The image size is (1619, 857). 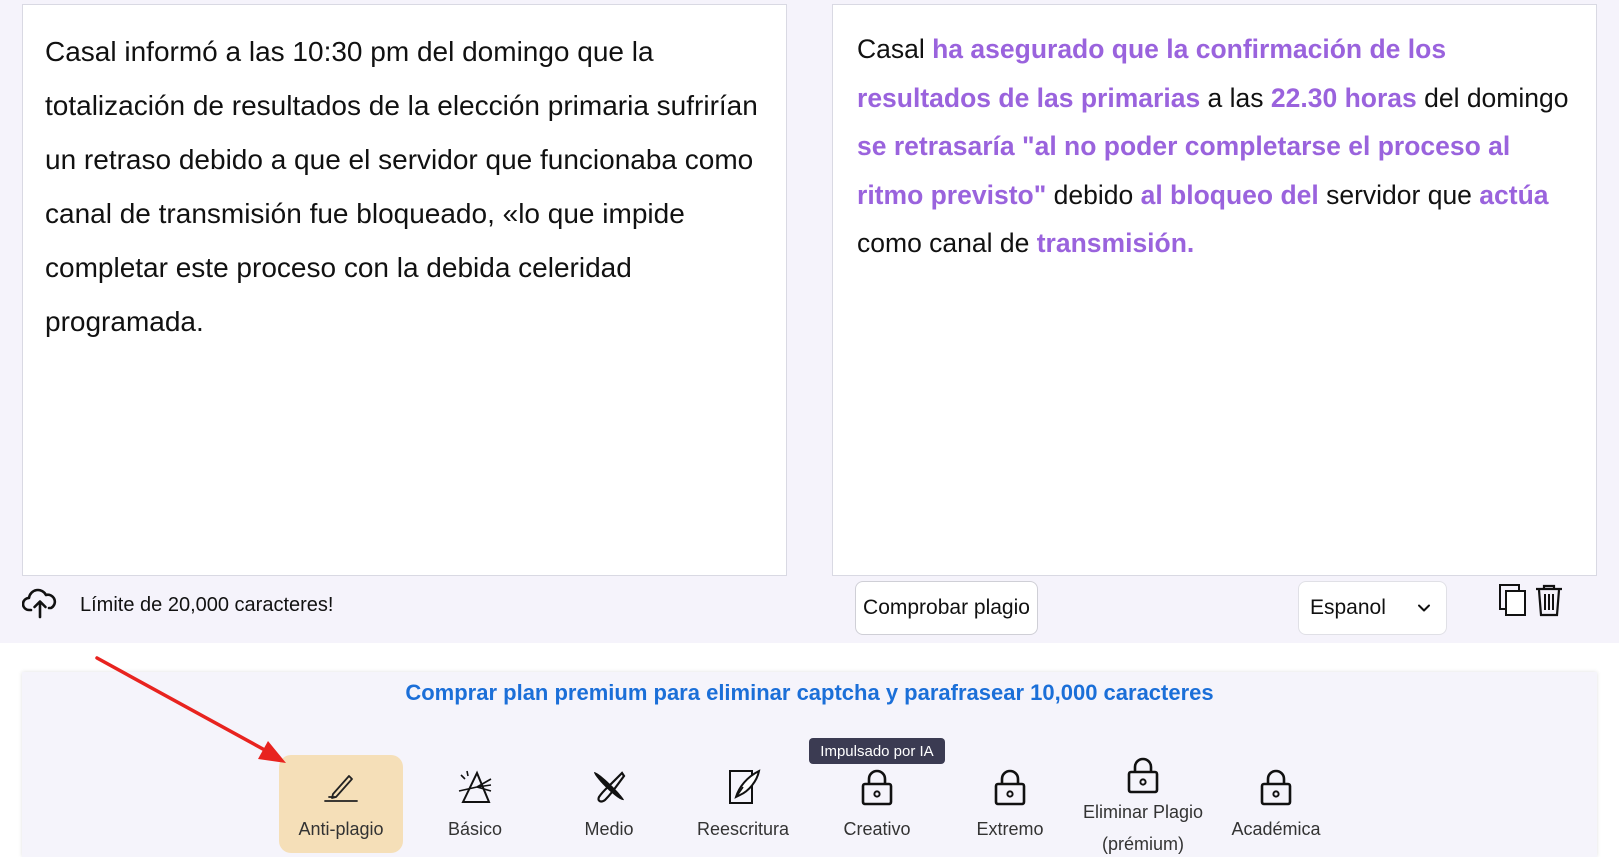 I want to click on mode-label: Académica, so click(x=1276, y=829).